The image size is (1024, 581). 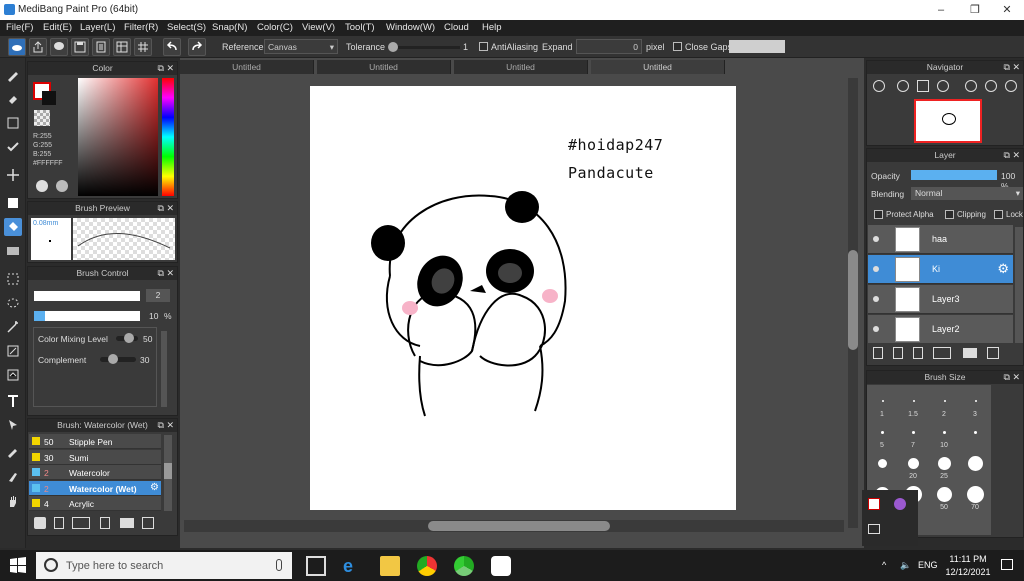 I want to click on background-color-swatch, so click(x=49, y=98).